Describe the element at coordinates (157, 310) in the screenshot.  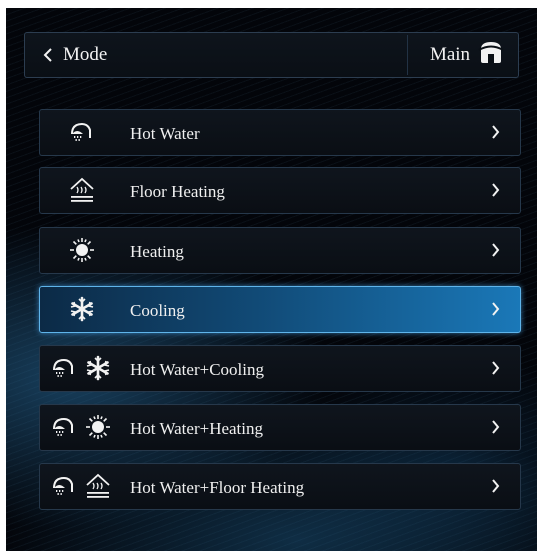
I see `menu-item-label: Cooling` at that location.